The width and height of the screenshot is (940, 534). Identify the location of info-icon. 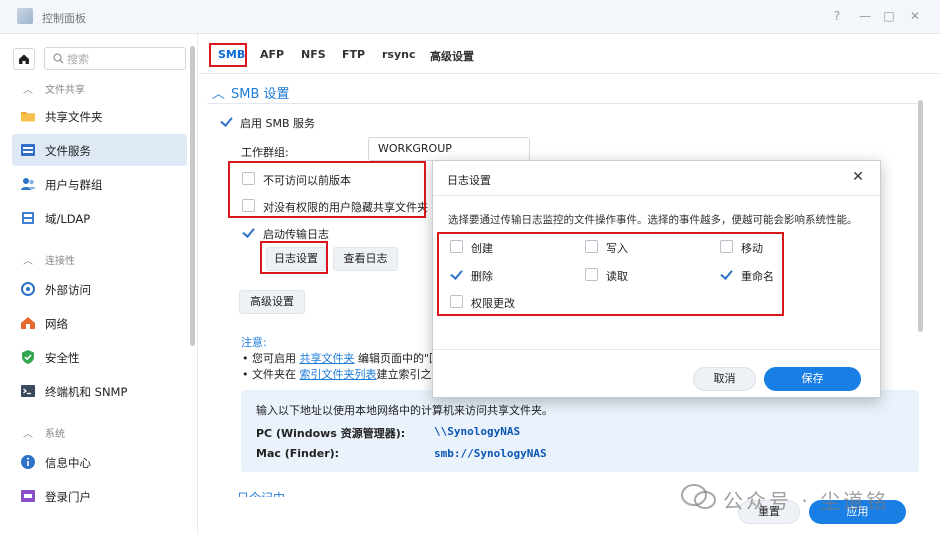
(28, 462).